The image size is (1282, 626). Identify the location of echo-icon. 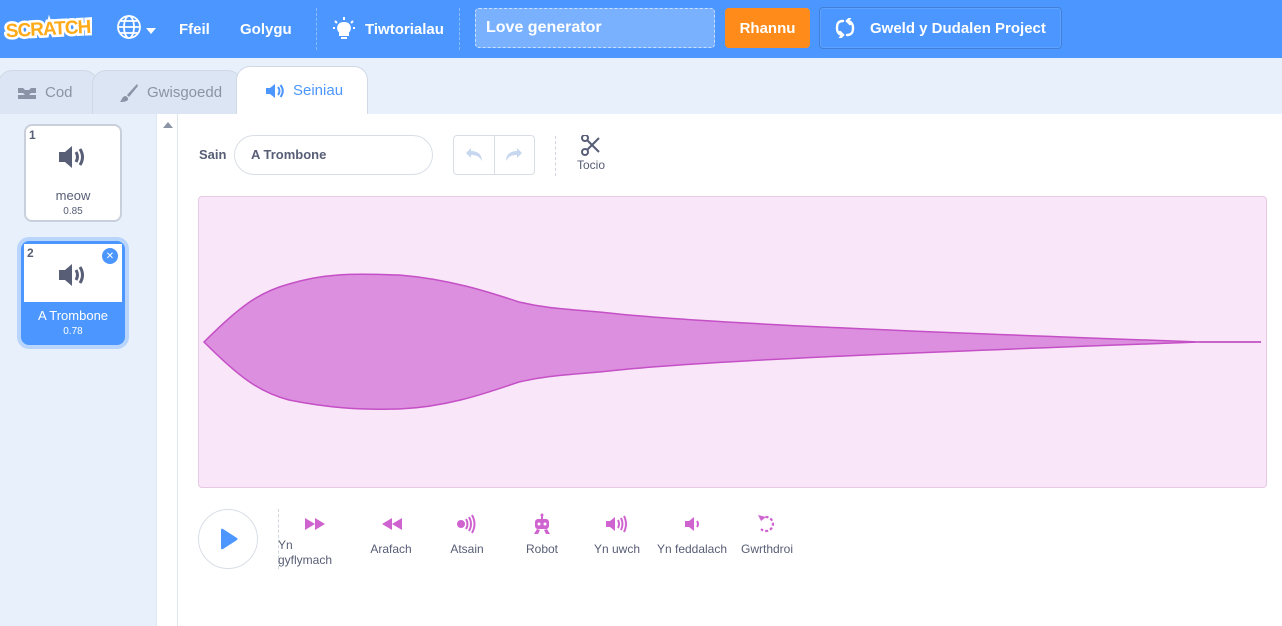
(467, 524).